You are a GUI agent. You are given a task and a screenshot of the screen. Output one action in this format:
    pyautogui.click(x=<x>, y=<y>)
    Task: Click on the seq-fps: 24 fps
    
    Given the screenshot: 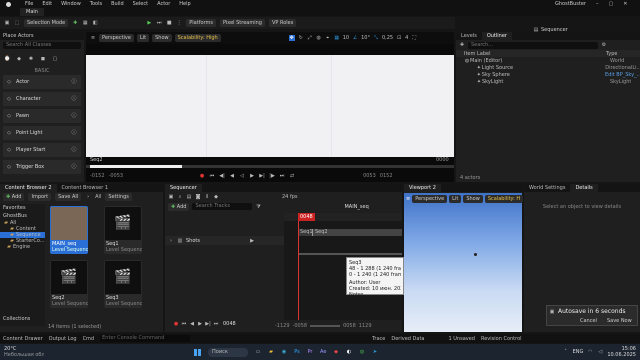 What is the action you would take?
    pyautogui.click(x=290, y=197)
    